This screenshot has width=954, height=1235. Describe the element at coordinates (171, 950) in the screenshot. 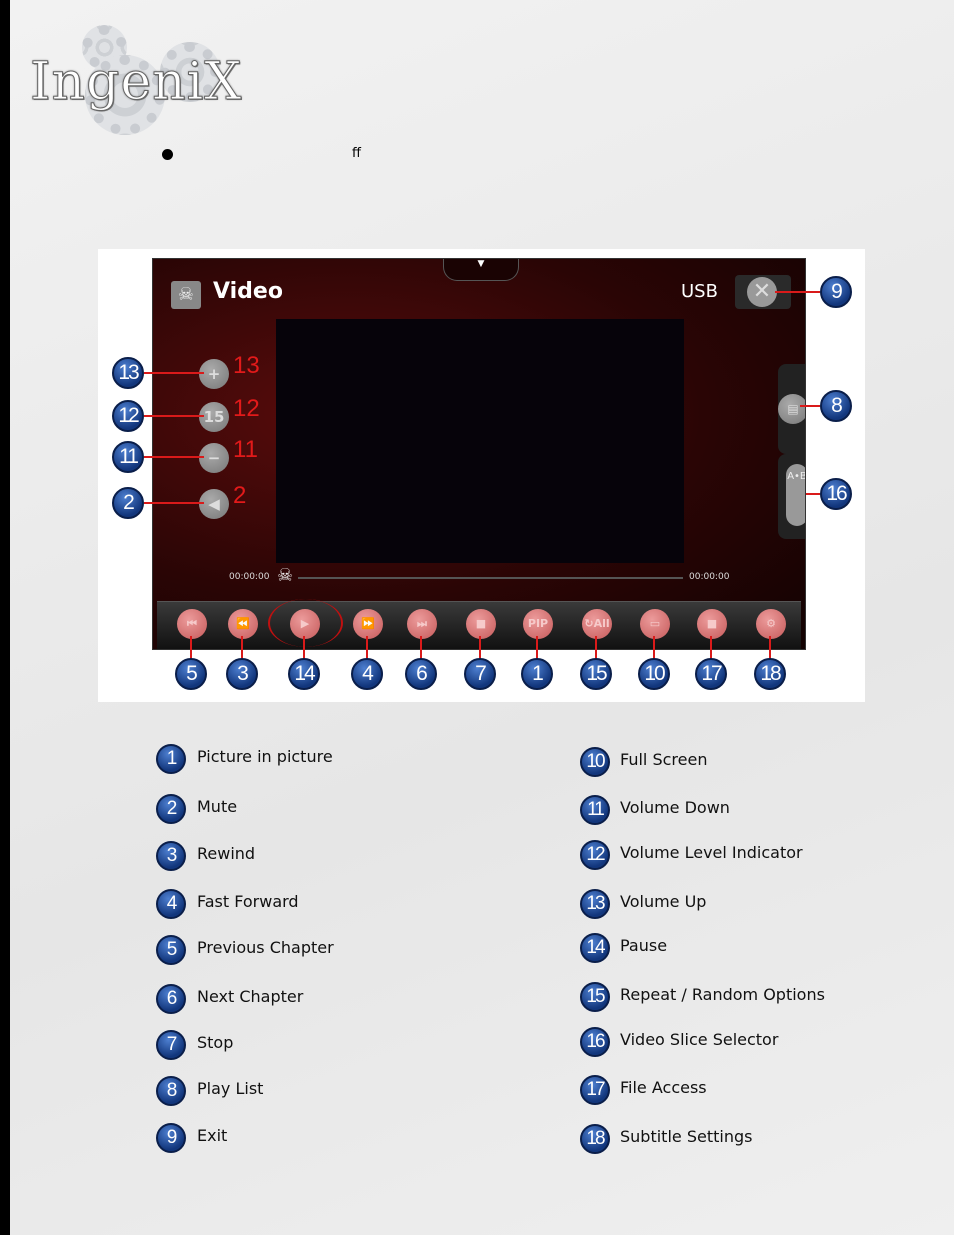

I see `legend-number-badge: 5` at that location.